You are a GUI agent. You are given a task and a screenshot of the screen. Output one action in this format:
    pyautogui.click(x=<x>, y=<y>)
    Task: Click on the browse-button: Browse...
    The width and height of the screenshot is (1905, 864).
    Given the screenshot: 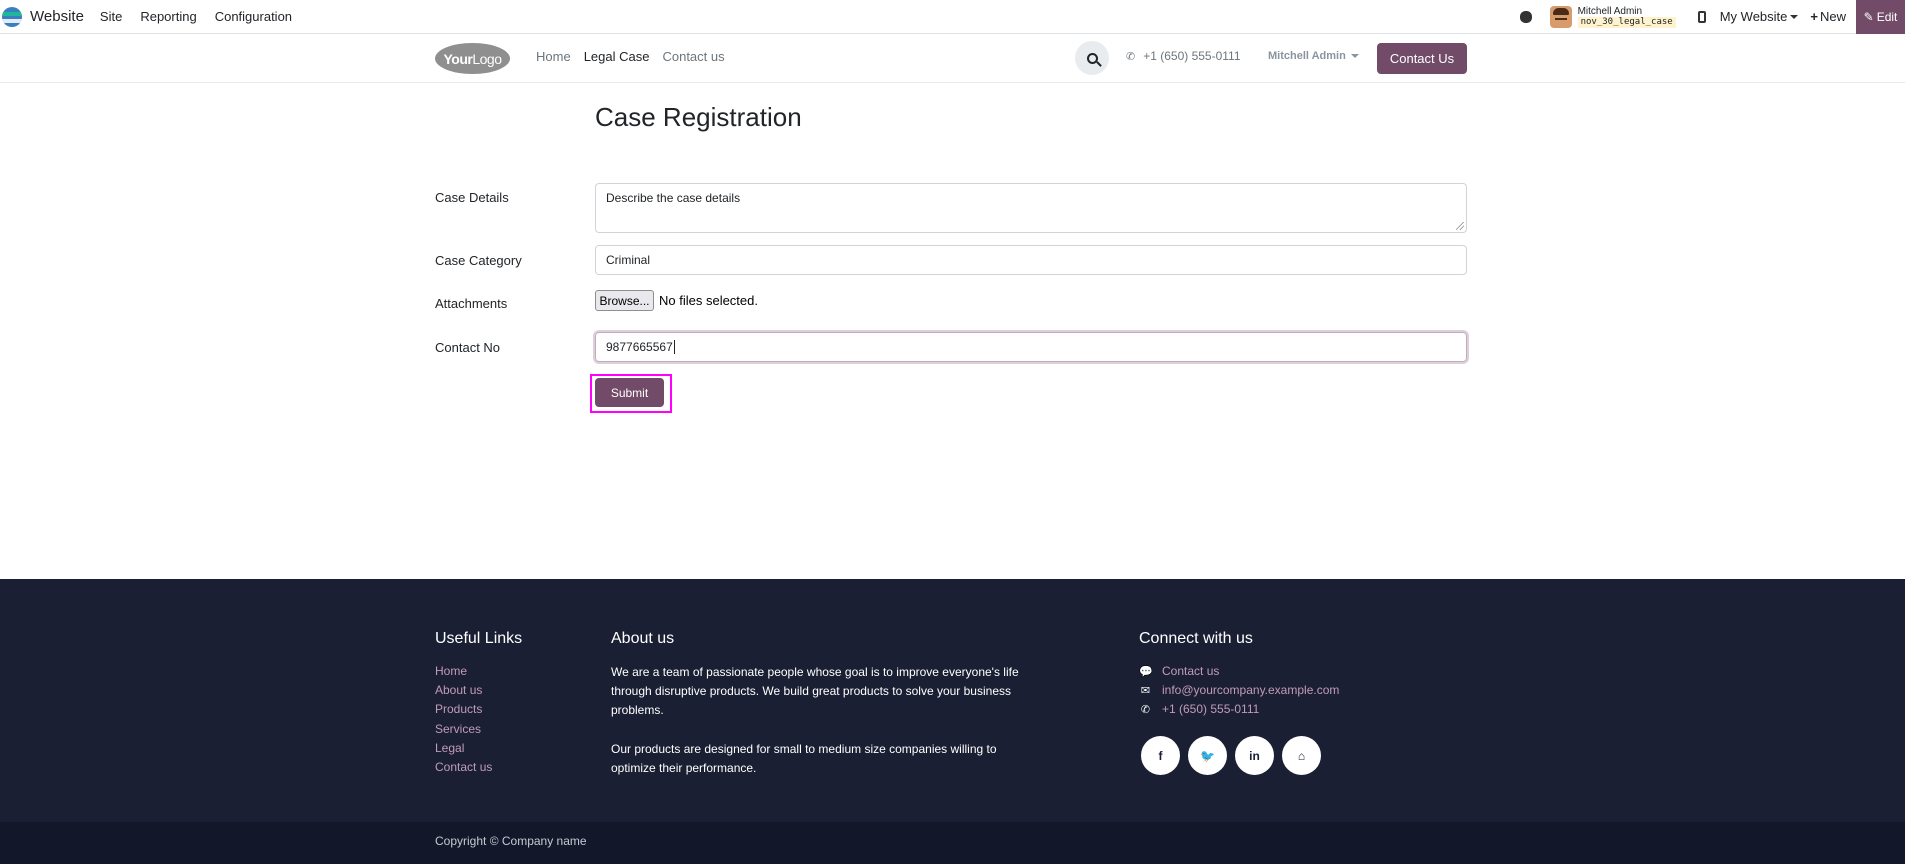 What is the action you would take?
    pyautogui.click(x=624, y=300)
    